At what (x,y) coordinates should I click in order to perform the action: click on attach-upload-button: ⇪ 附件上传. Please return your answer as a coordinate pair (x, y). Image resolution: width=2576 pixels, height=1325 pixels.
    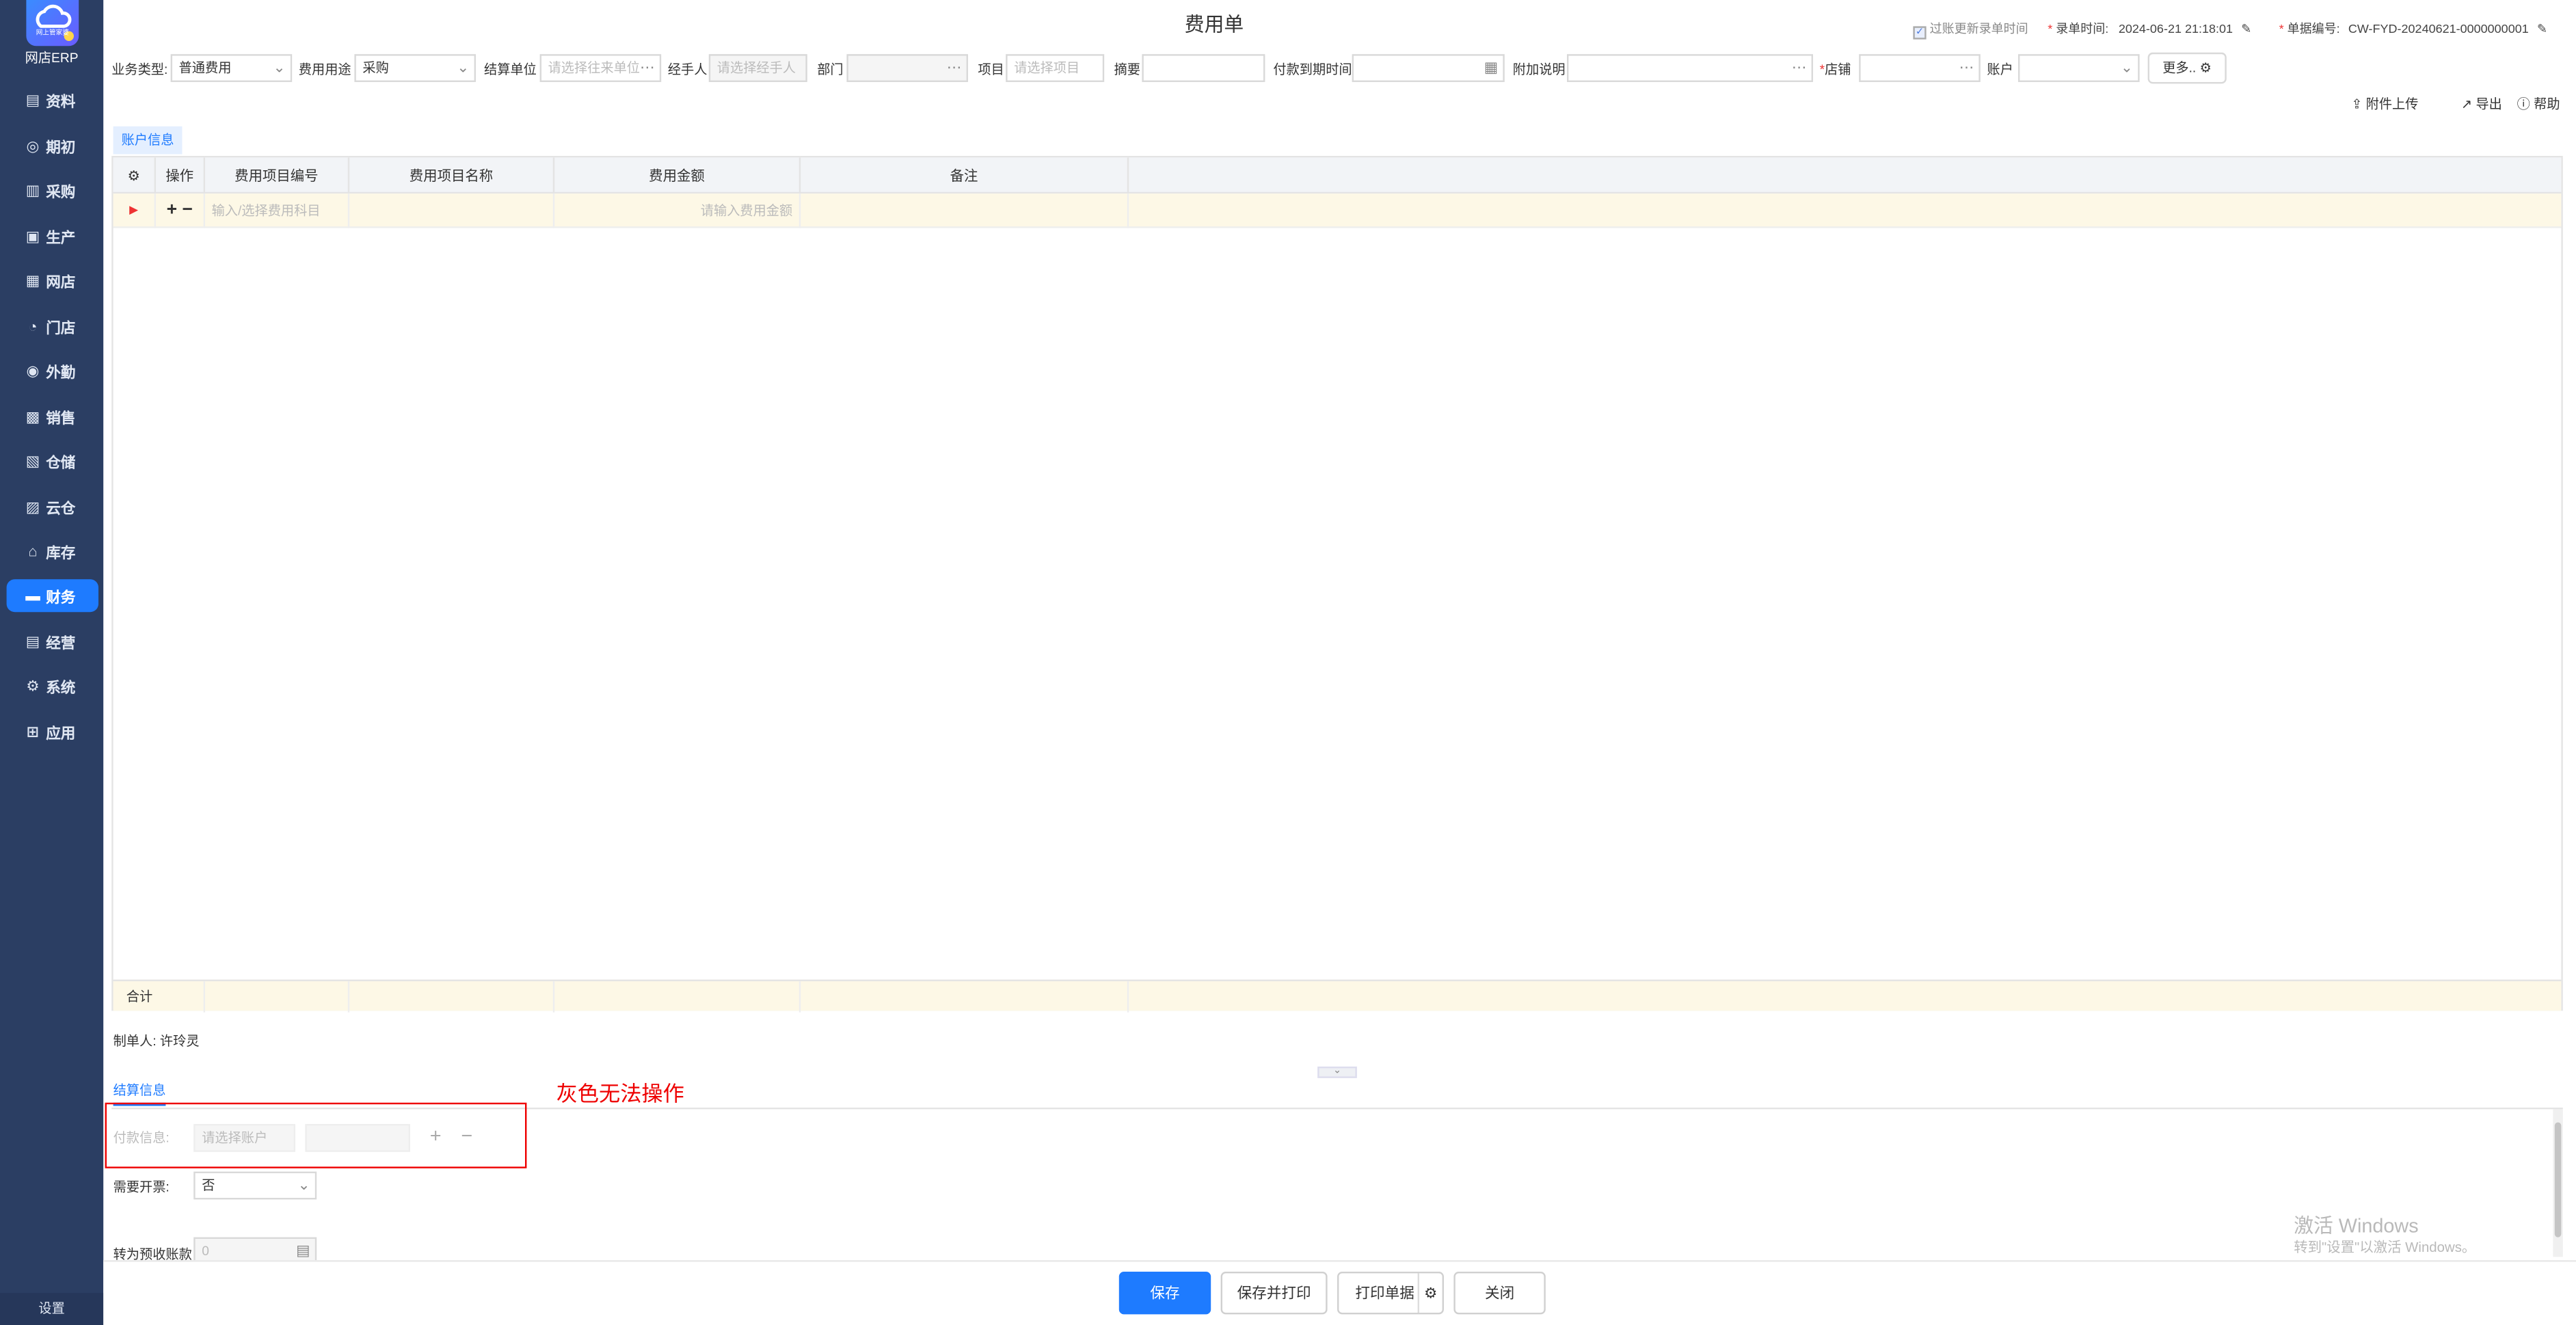
    Looking at the image, I should click on (2384, 104).